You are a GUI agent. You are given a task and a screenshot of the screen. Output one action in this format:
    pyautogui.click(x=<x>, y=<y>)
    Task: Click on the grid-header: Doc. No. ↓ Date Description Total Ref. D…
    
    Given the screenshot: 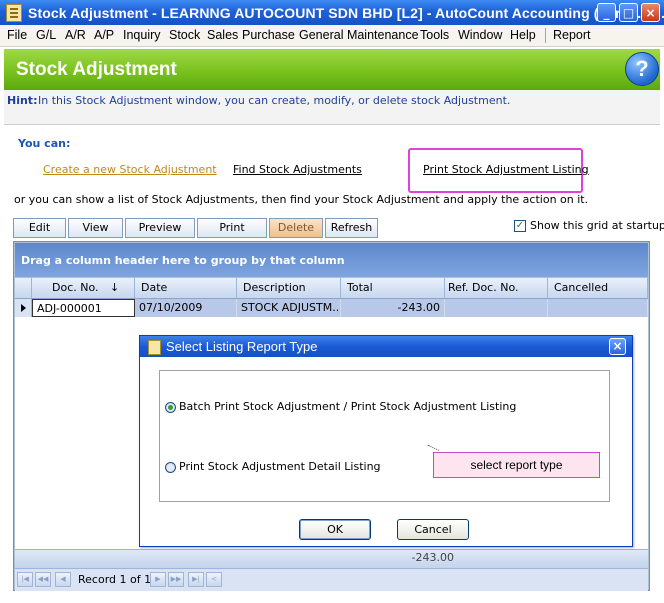 What is the action you would take?
    pyautogui.click(x=331, y=288)
    